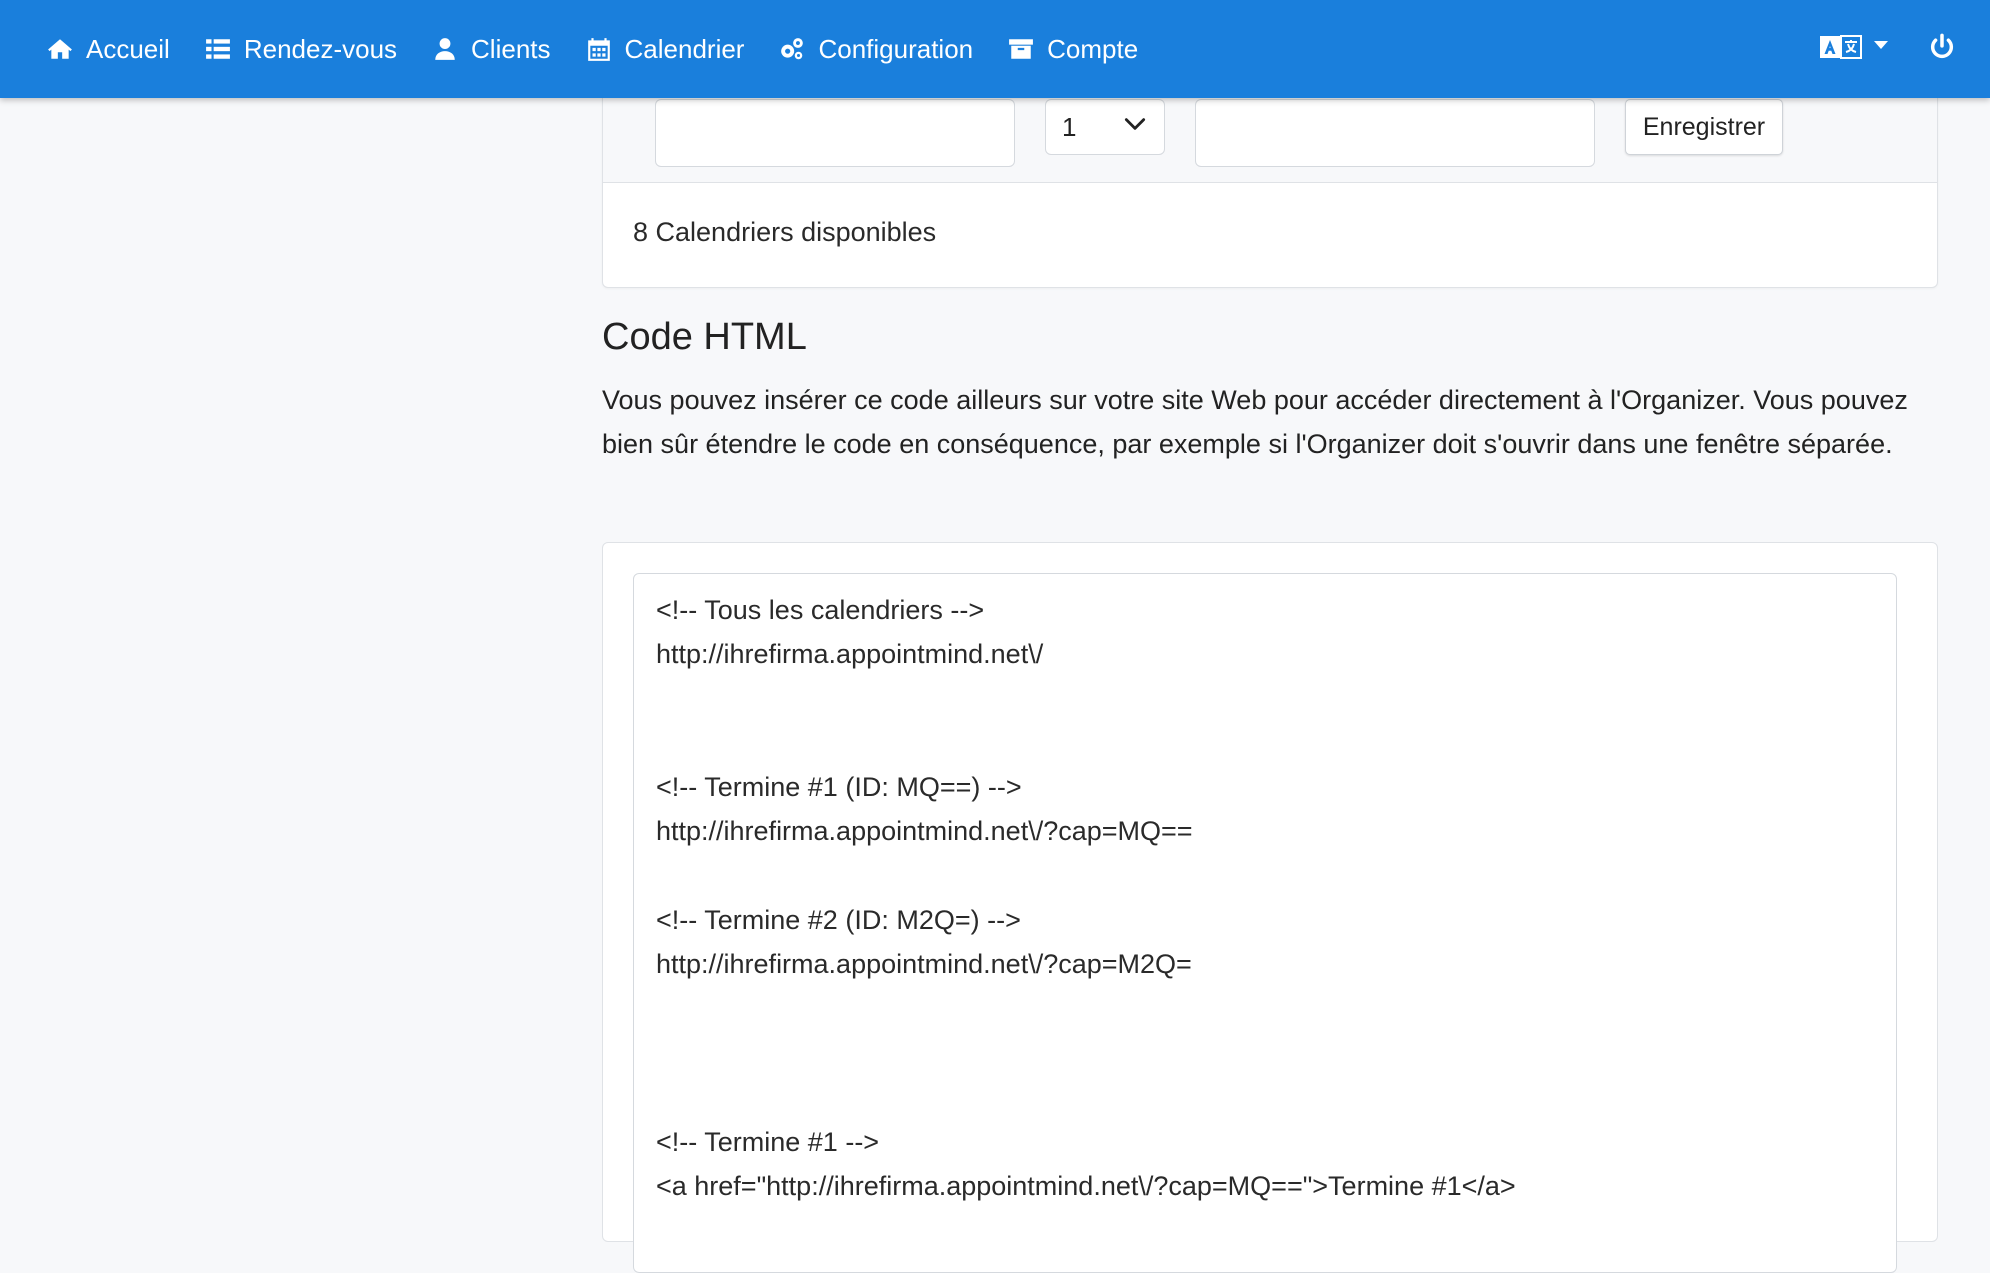 The height and width of the screenshot is (1273, 1990). Describe the element at coordinates (1021, 49) in the screenshot. I see `archive-icon` at that location.